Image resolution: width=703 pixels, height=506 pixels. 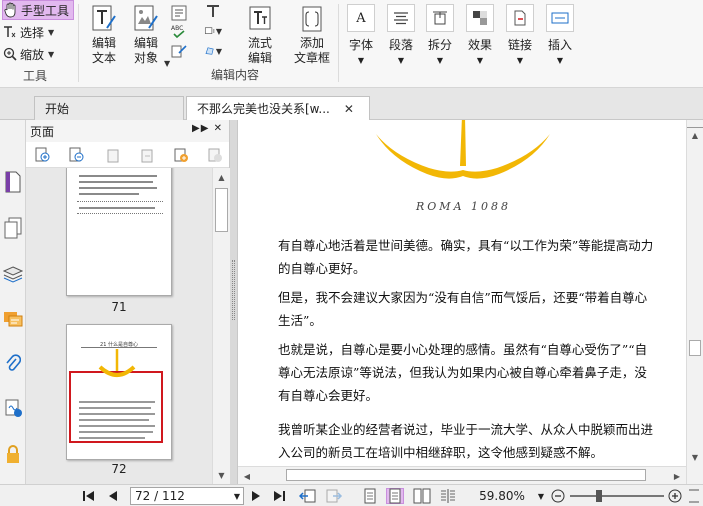 I want to click on single-page-view-icon, so click(x=370, y=496).